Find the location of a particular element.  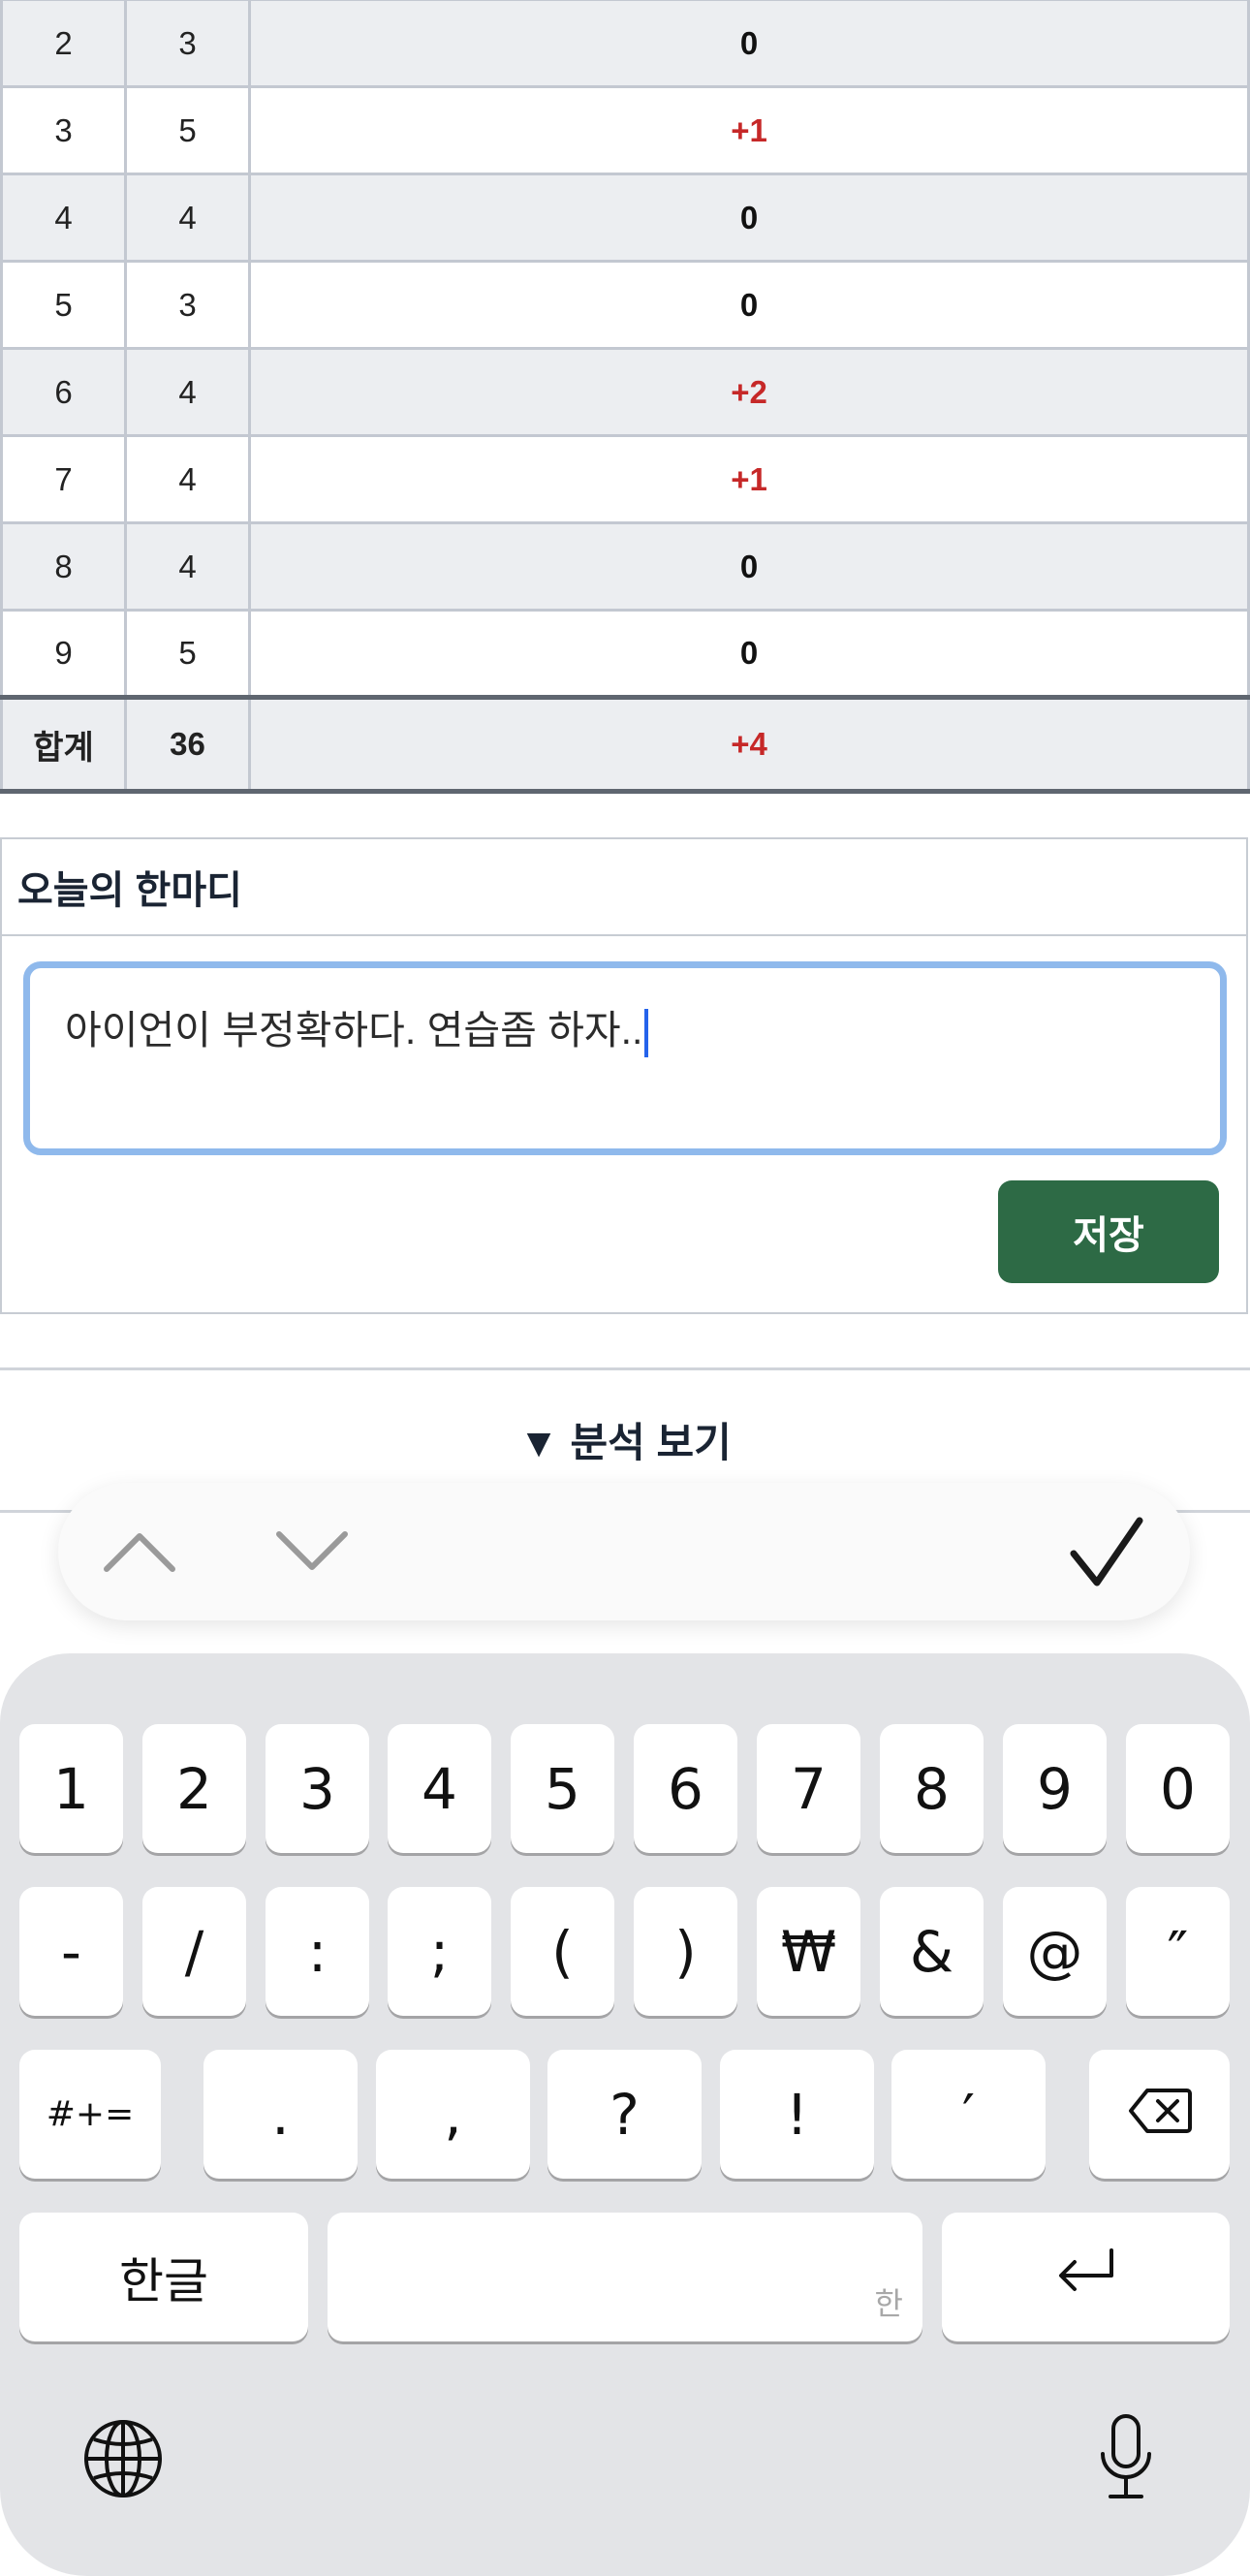

key-5: 5 is located at coordinates (562, 1788).